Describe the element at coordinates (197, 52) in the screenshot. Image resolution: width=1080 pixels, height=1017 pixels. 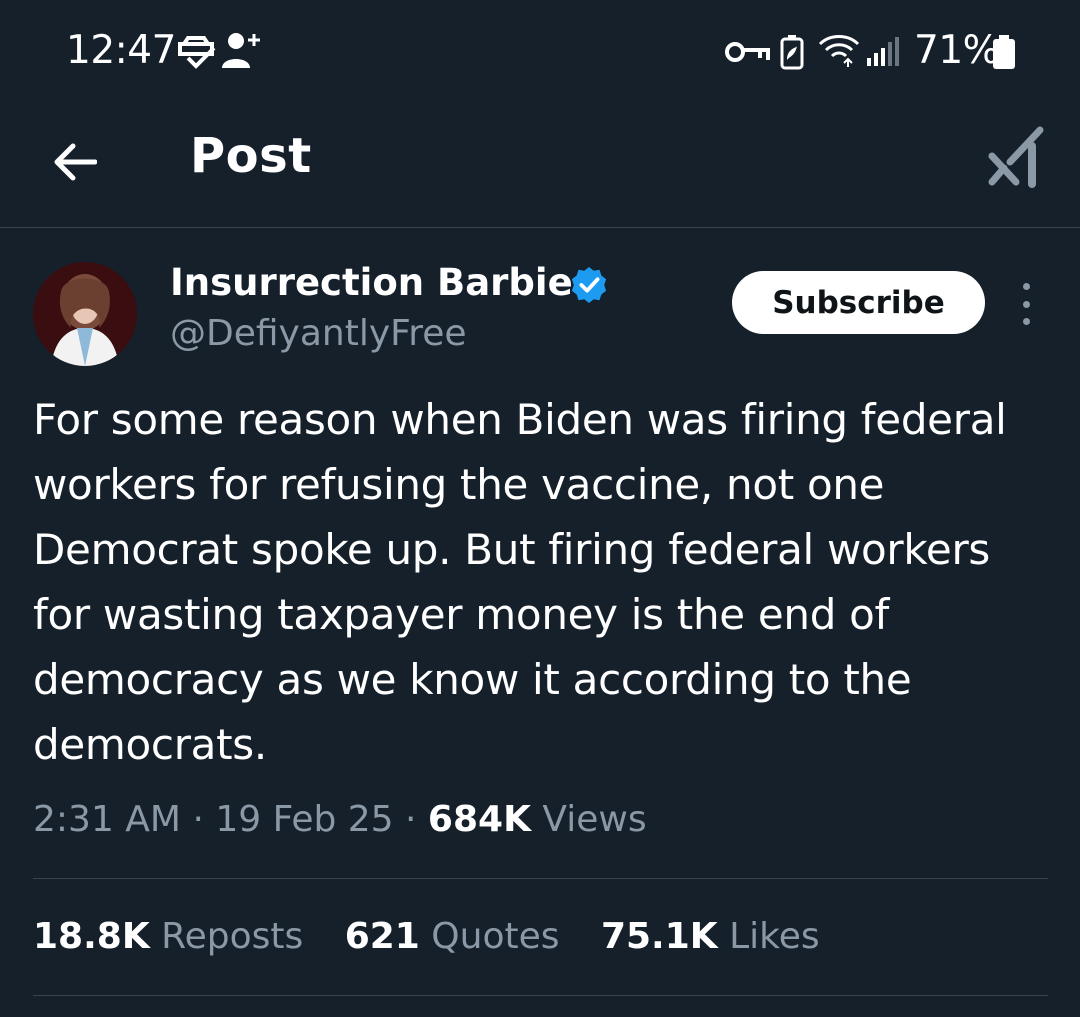
I see `carplay-icon` at that location.